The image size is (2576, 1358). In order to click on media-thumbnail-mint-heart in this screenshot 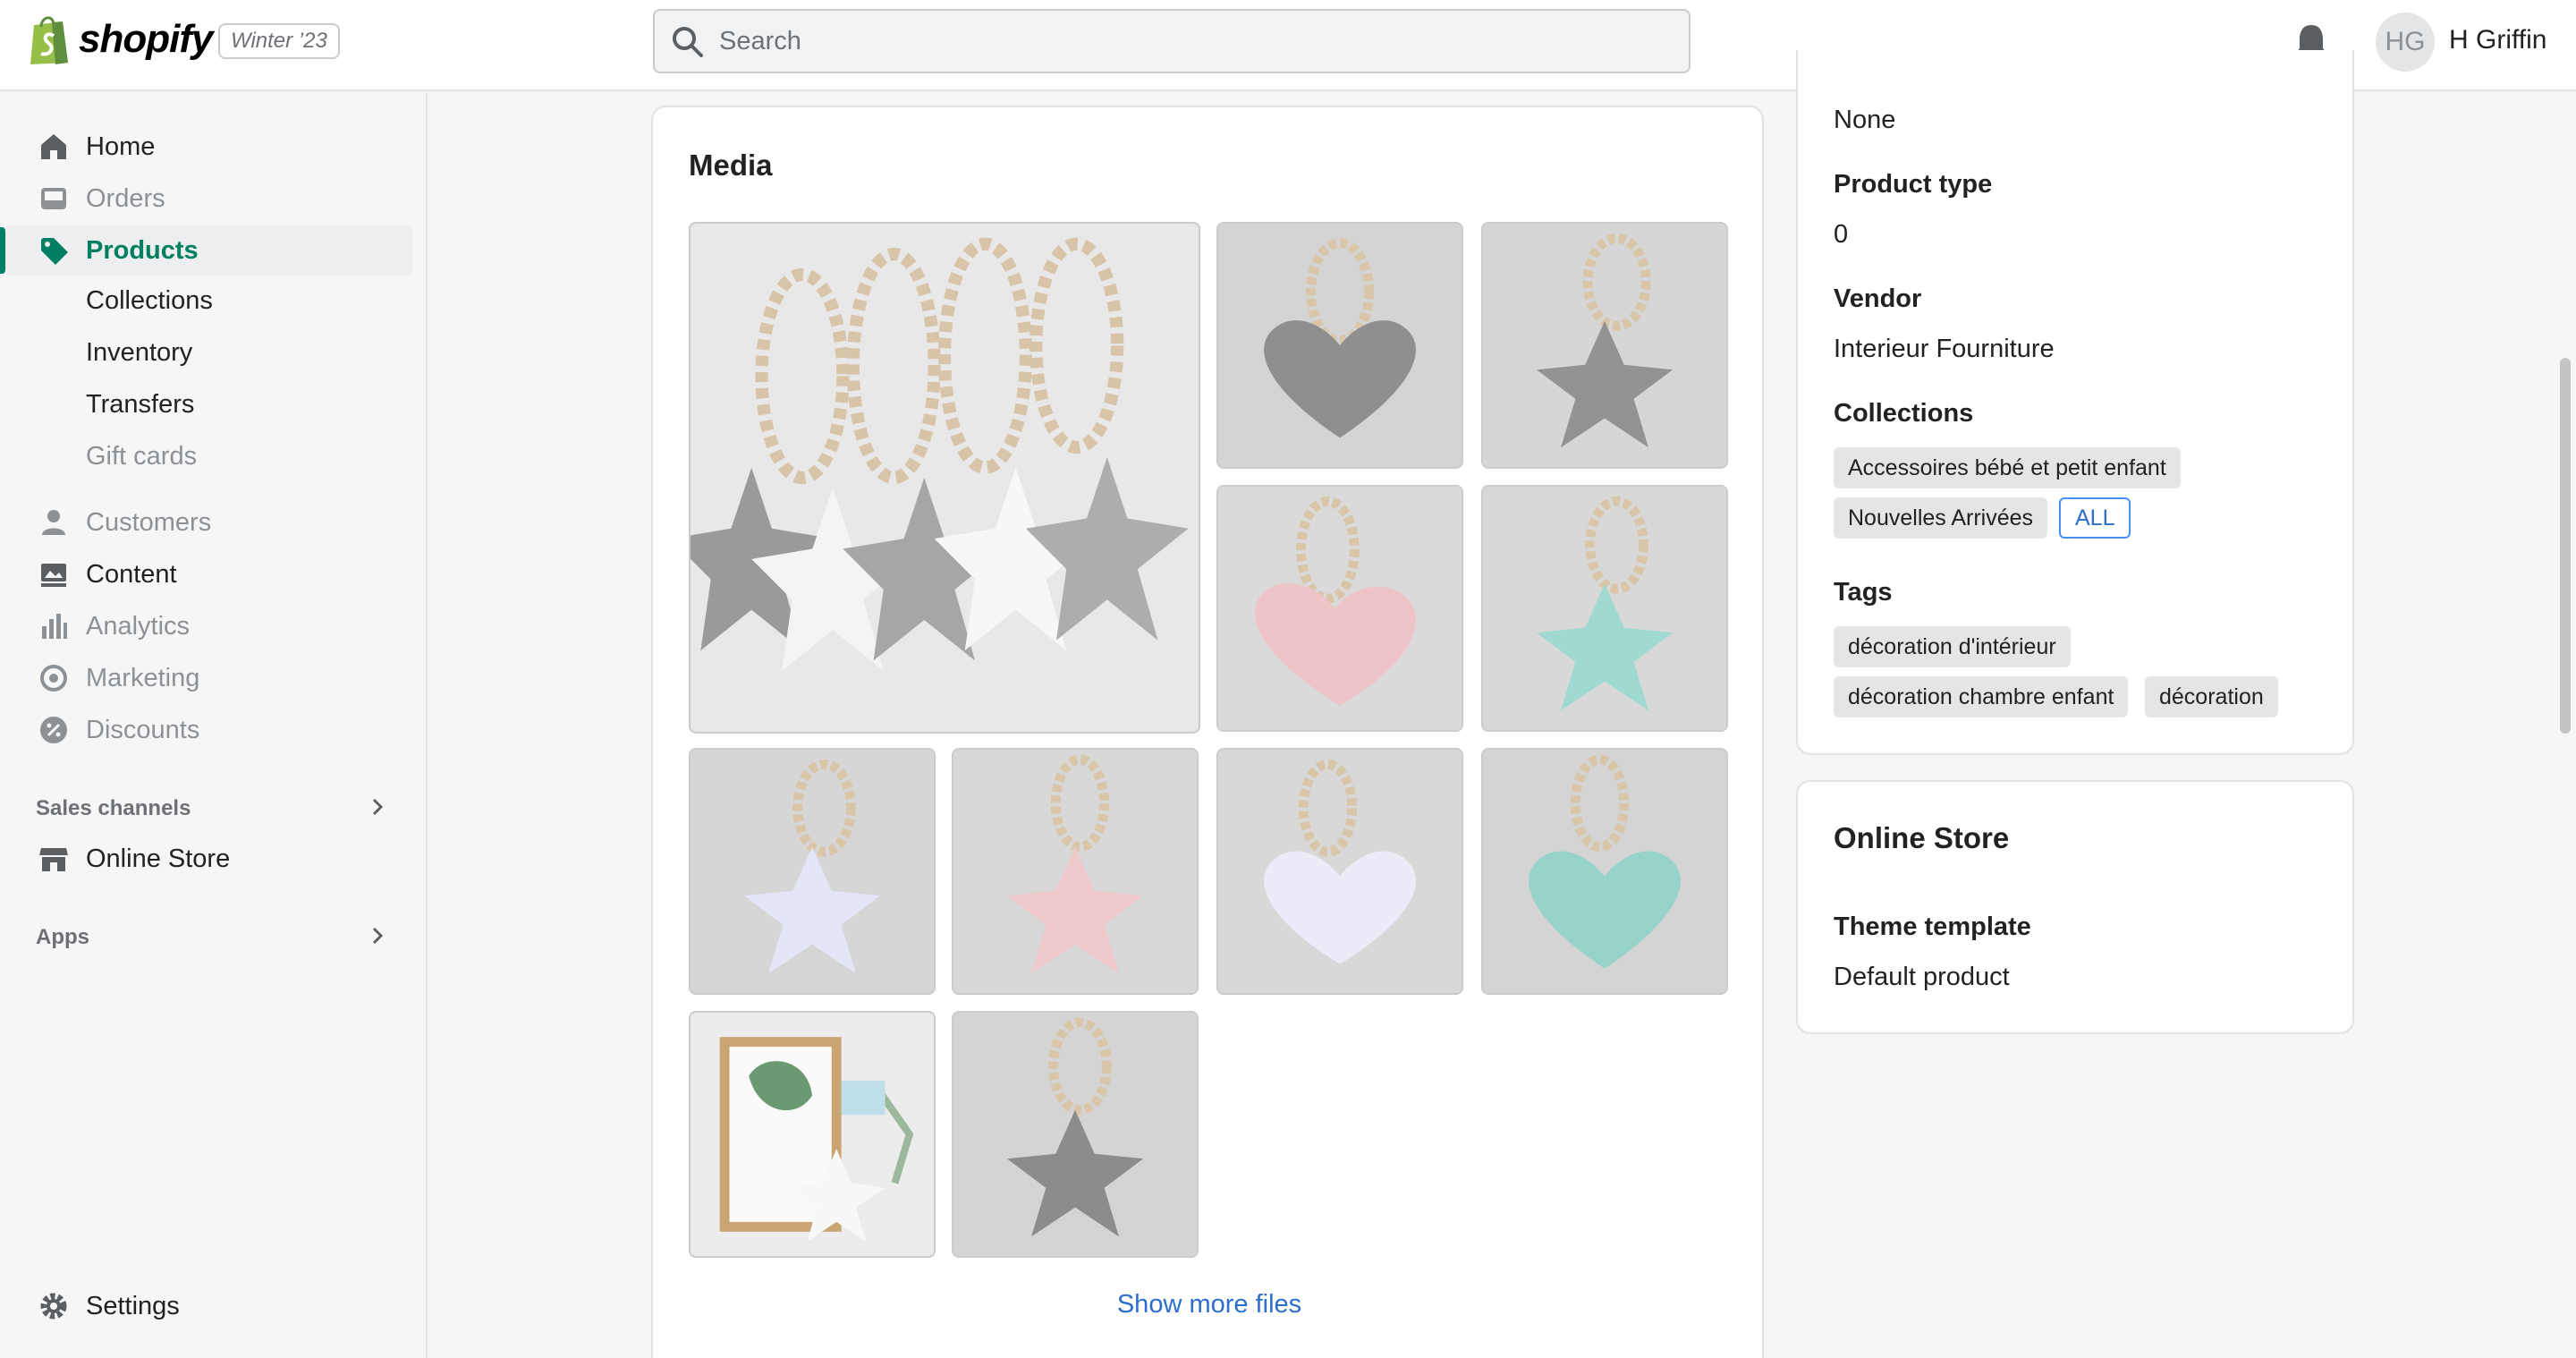, I will do `click(1604, 871)`.